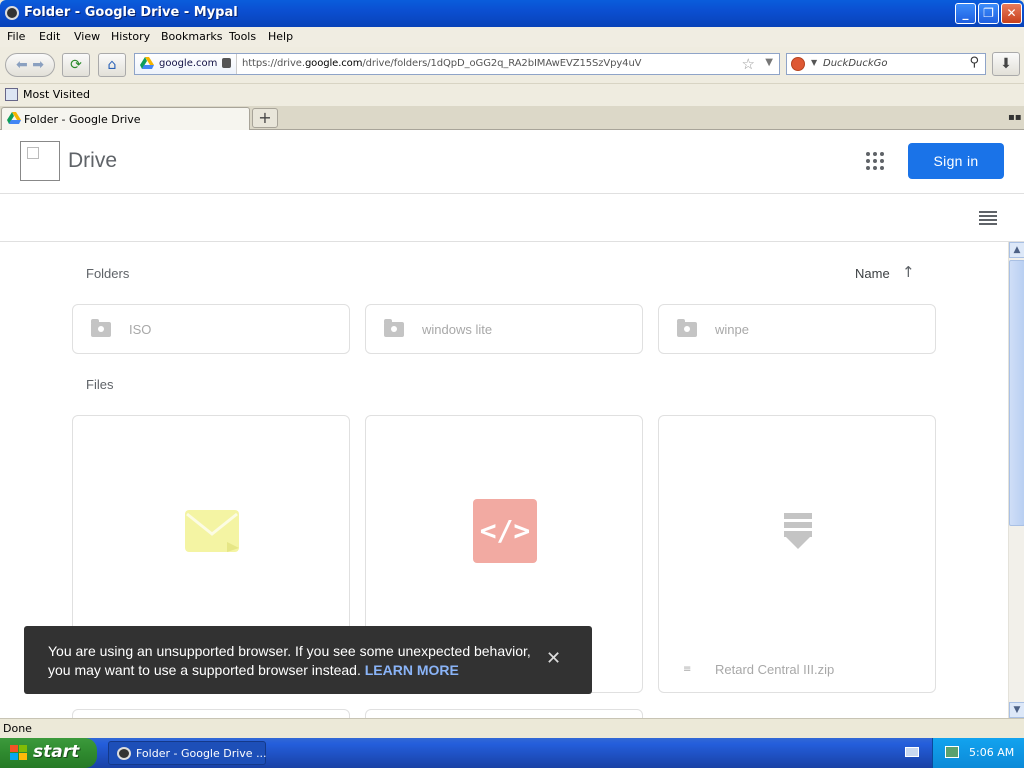 The image size is (1024, 768). What do you see at coordinates (797, 554) in the screenshot?
I see `file-card: ≡ Retard Central III.zip` at bounding box center [797, 554].